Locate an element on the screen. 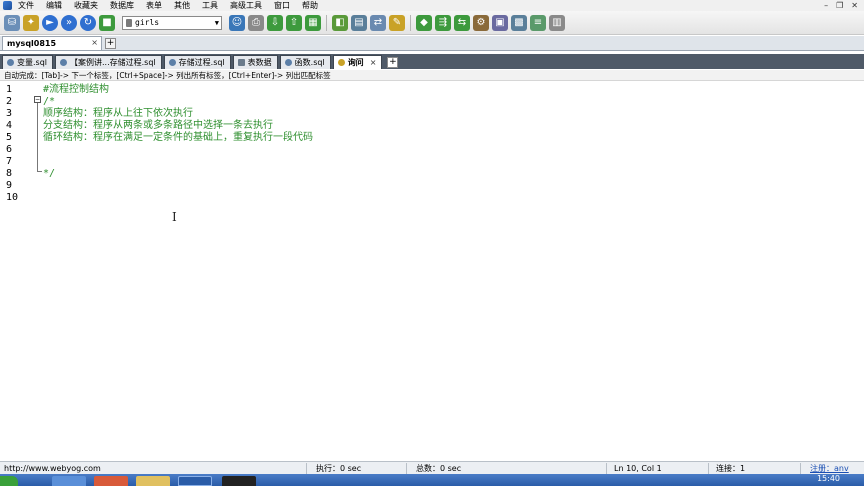 The image size is (864, 486). tab-case-procedure: 【案例讲...存储过程.sql is located at coordinates (108, 62).